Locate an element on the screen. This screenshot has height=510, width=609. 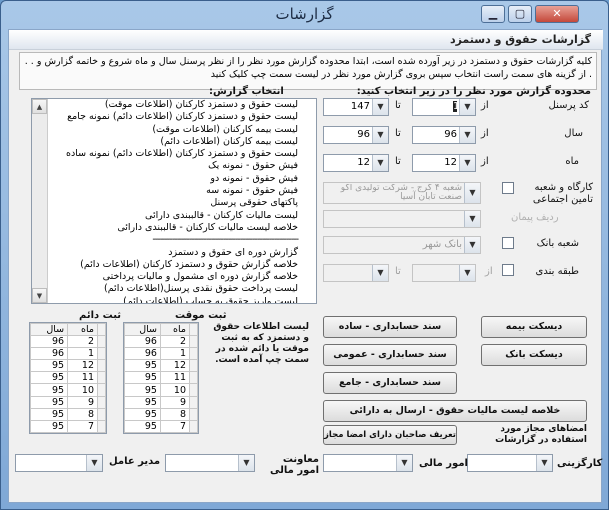
category-from-combo: ▼ is located at coordinates (444, 273).